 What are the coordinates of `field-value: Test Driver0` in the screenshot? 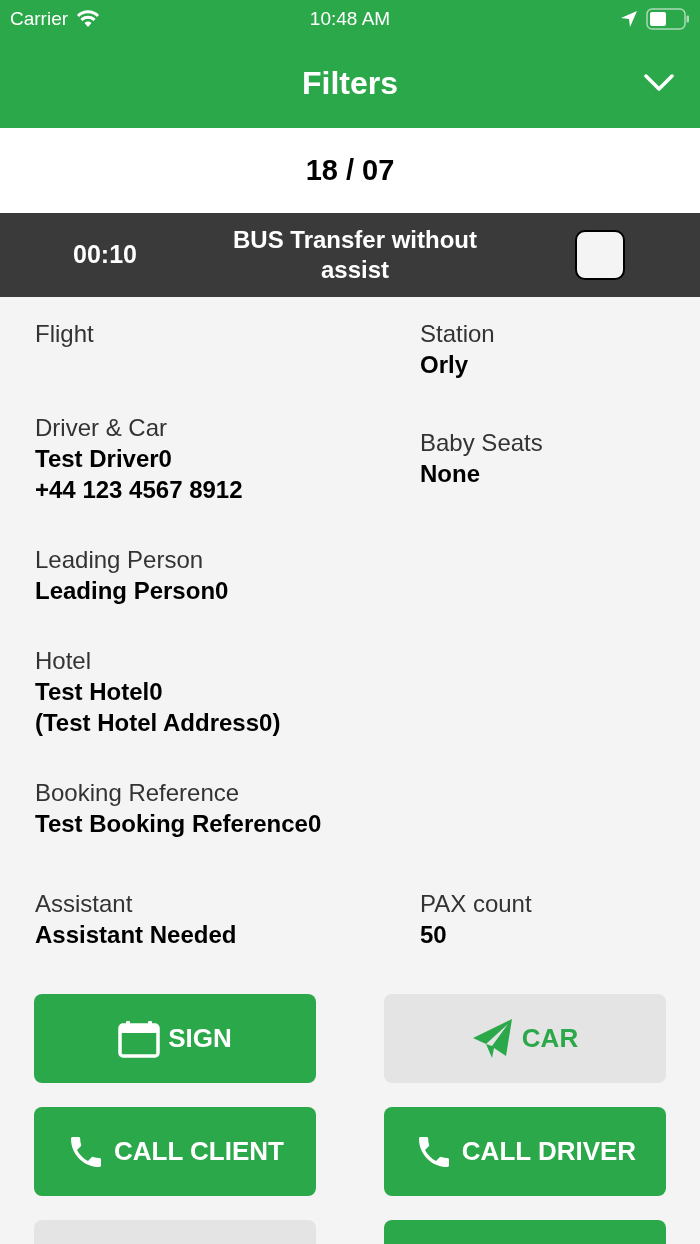 It's located at (104, 459).